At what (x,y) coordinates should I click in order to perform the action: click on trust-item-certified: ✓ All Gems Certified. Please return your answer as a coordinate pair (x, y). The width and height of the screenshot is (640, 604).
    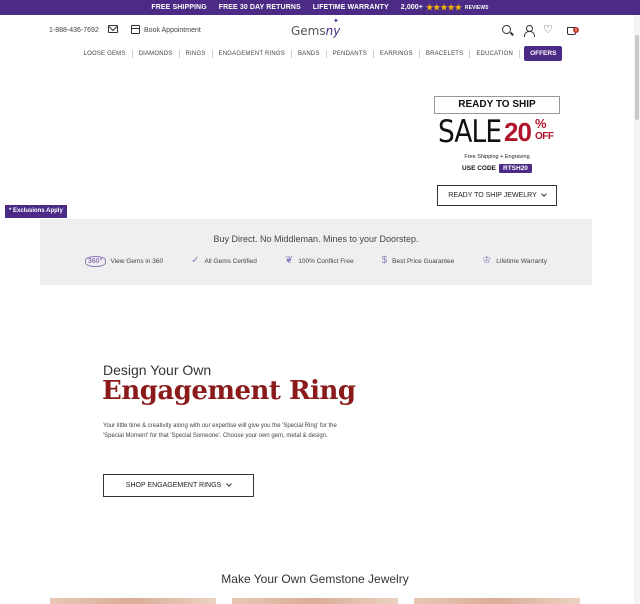
    Looking at the image, I should click on (224, 261).